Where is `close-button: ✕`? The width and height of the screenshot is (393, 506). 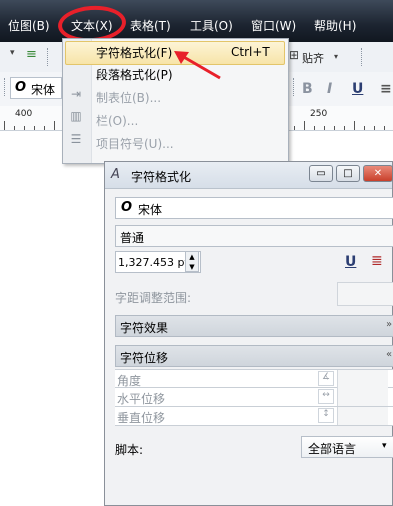
close-button: ✕ is located at coordinates (378, 173).